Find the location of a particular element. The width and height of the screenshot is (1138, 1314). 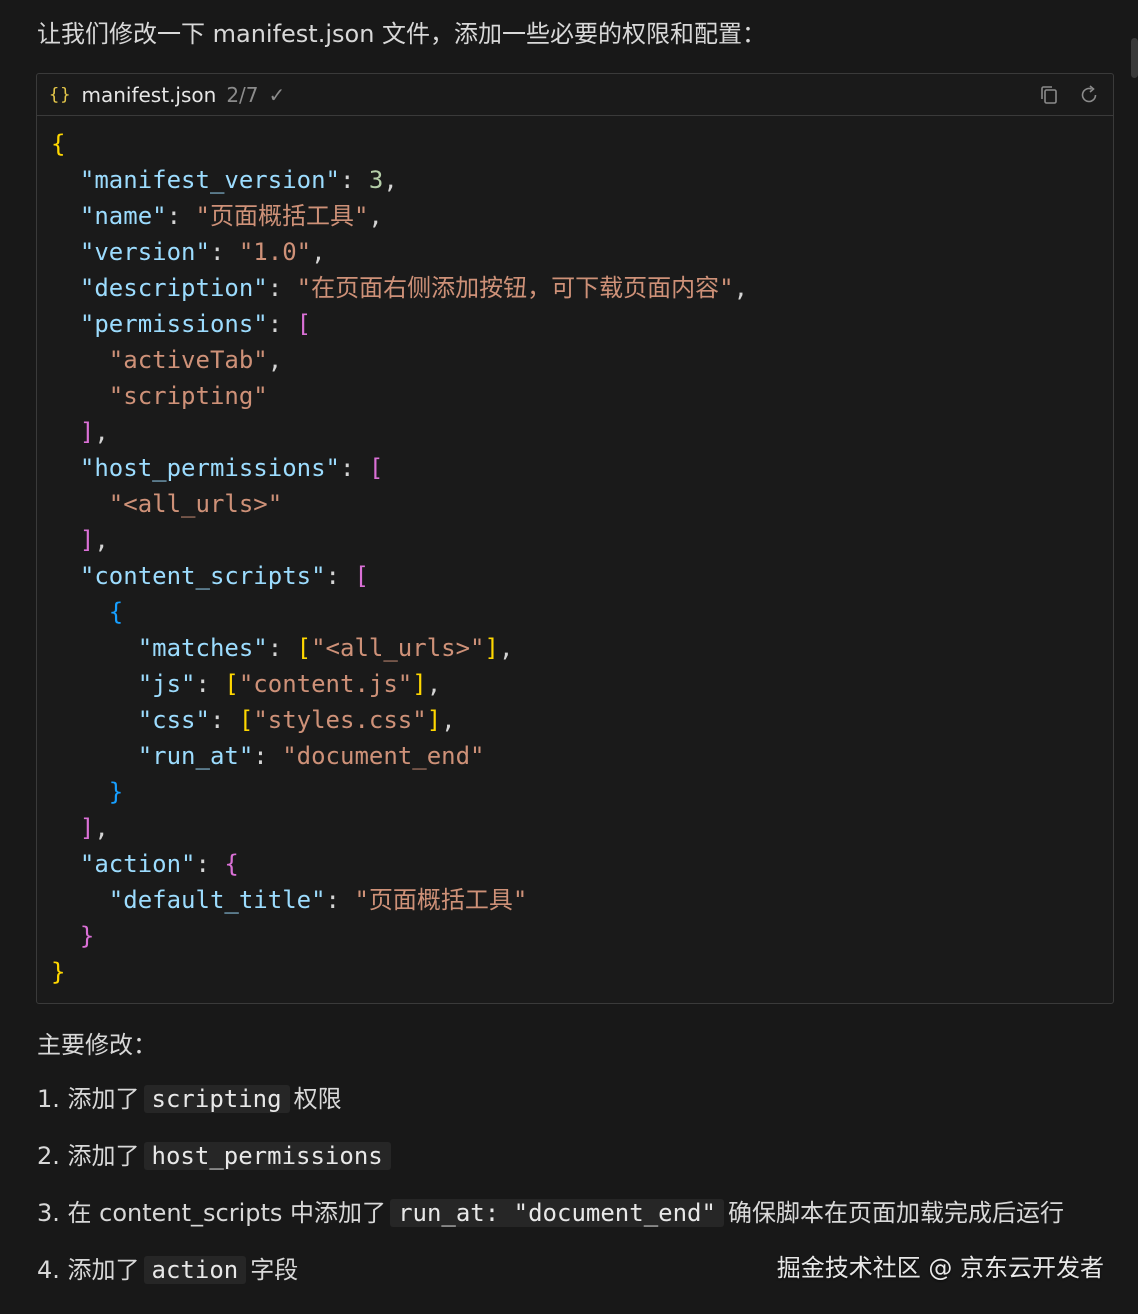

summary-text: 字段 is located at coordinates (274, 1270).